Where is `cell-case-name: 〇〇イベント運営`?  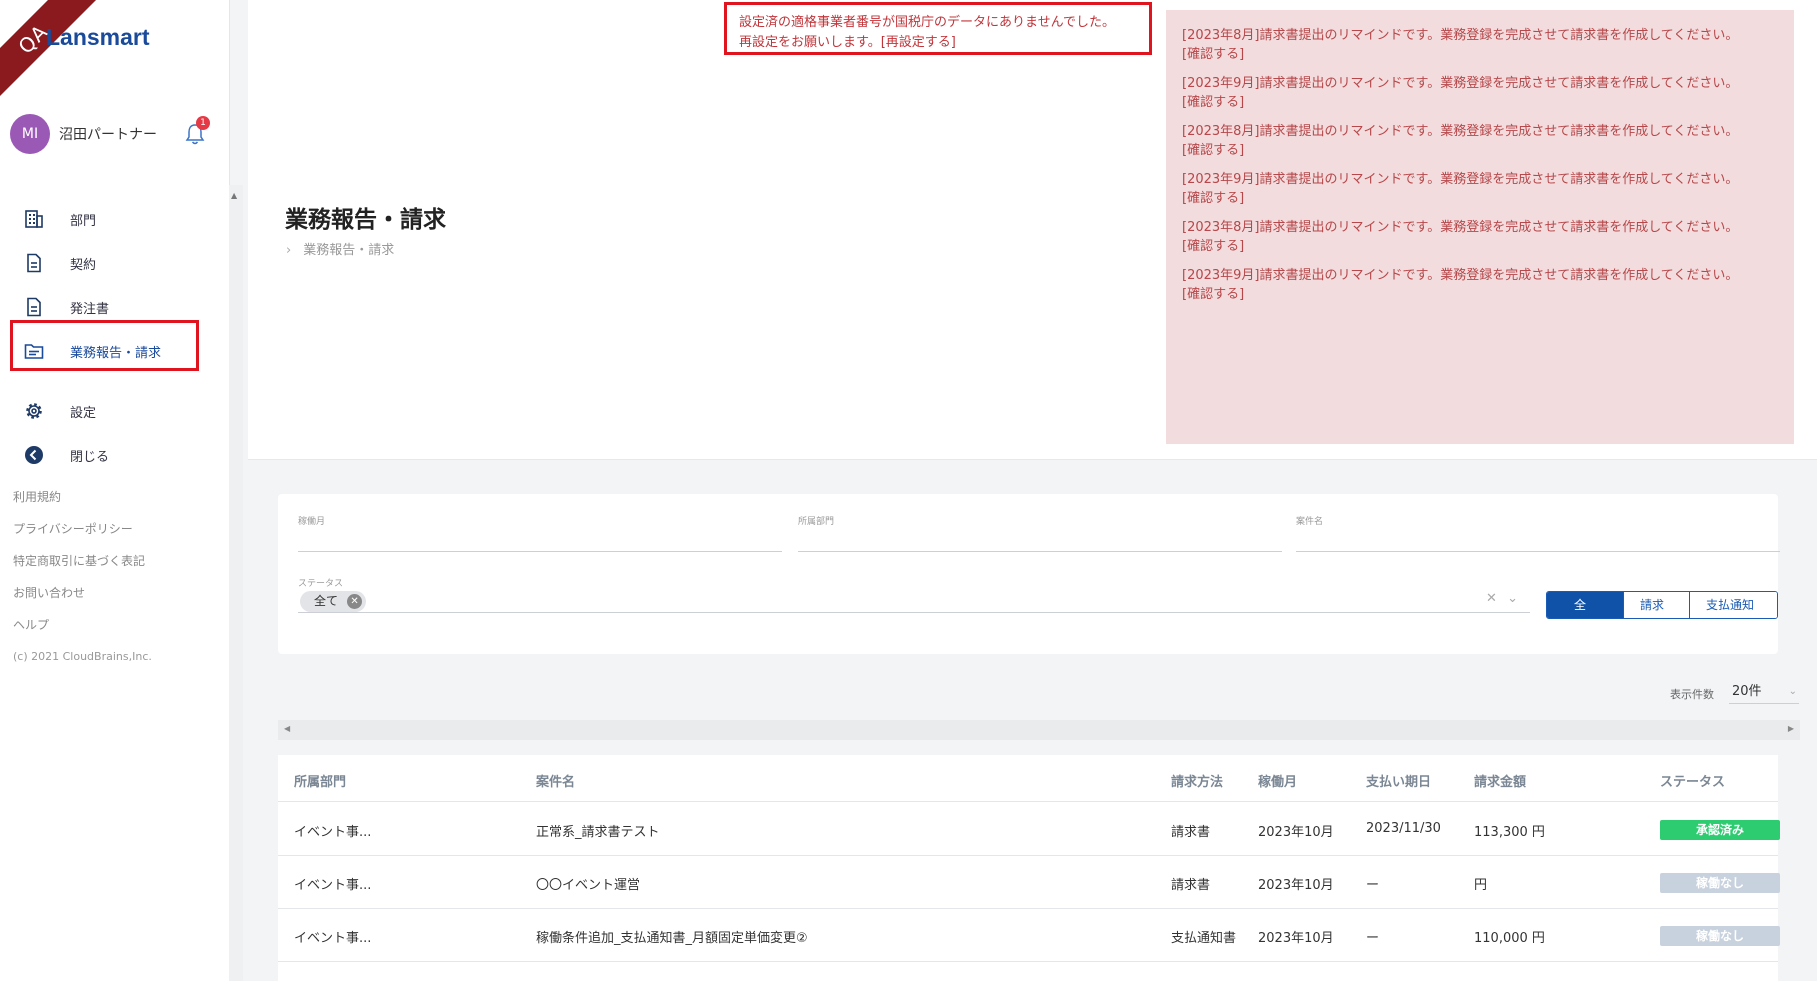 cell-case-name: 〇〇イベント運営 is located at coordinates (588, 885).